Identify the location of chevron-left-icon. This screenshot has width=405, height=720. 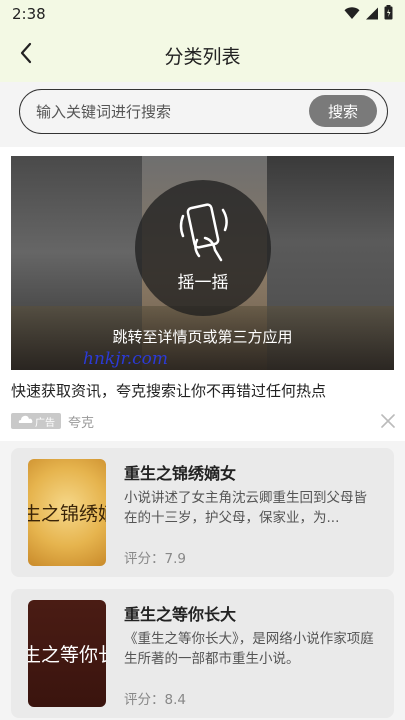
(26, 55).